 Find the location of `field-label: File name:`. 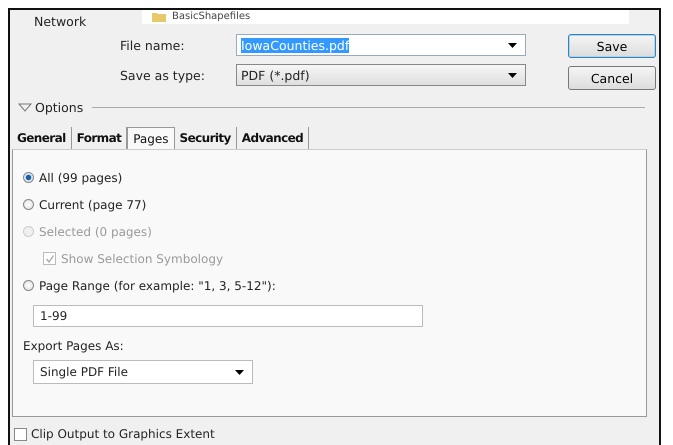

field-label: File name: is located at coordinates (153, 45).